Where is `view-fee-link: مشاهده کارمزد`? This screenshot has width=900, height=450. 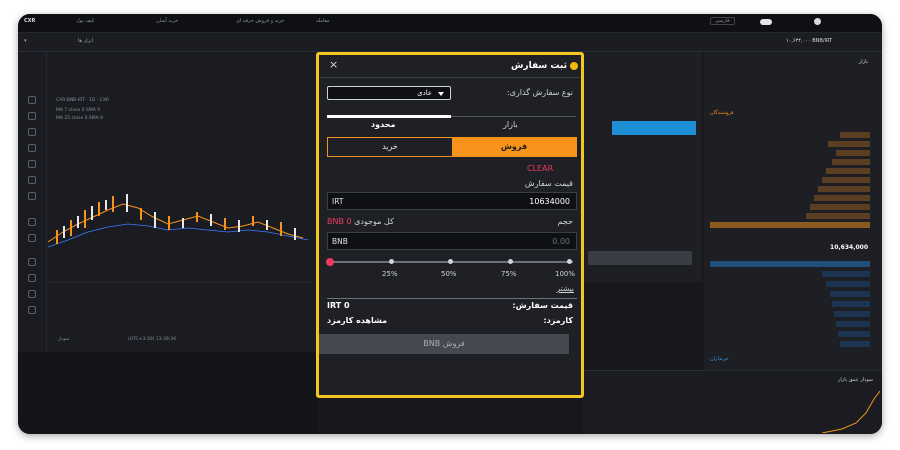 view-fee-link: مشاهده کارمزد is located at coordinates (357, 320).